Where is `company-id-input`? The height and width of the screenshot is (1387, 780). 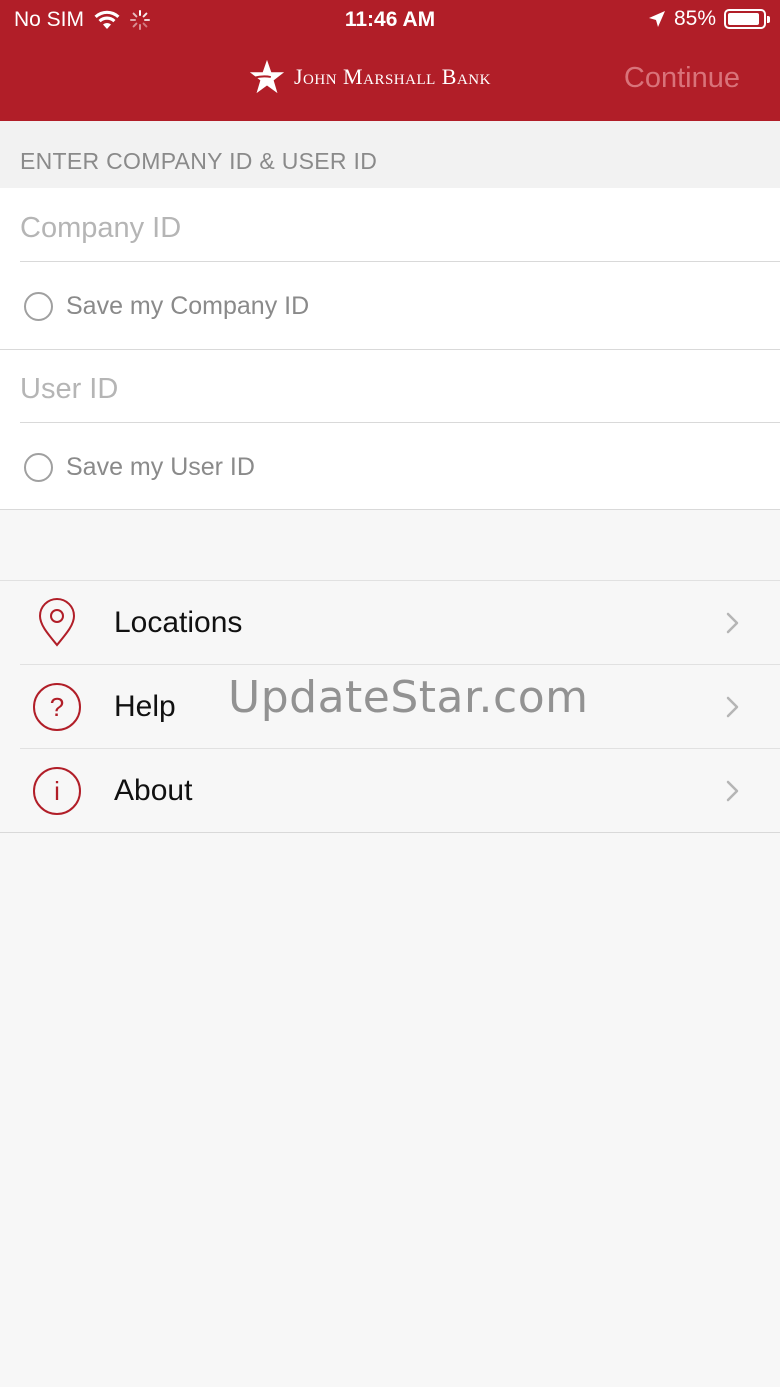
company-id-input is located at coordinates (400, 228).